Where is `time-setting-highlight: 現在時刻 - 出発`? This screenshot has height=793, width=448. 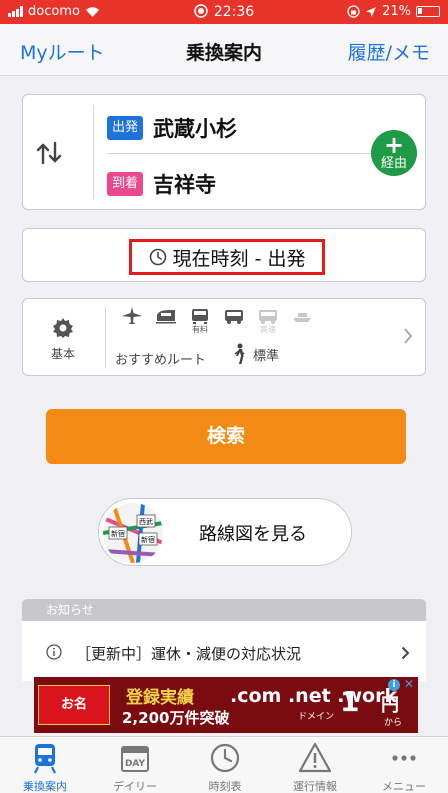
time-setting-highlight: 現在時刻 - 出発 is located at coordinates (227, 257).